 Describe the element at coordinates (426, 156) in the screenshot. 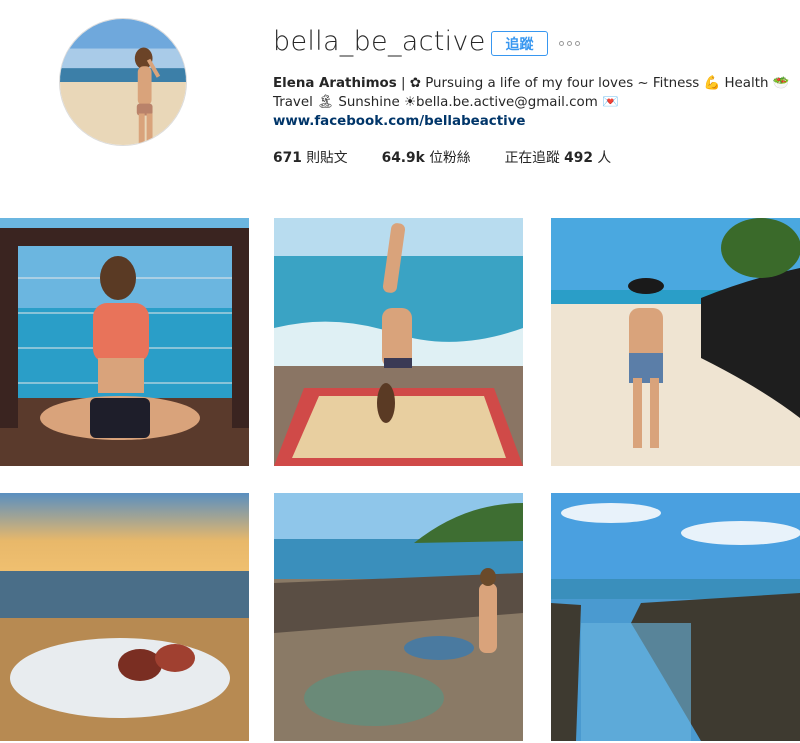

I see `followers-stat: 64.9k 位粉絲` at that location.